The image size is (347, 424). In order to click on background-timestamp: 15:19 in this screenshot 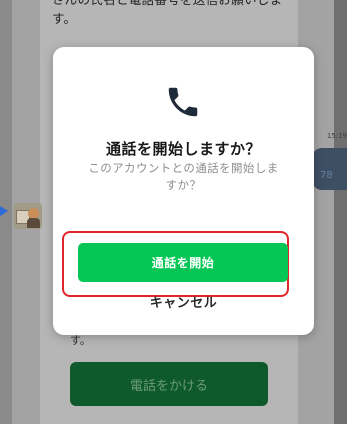, I will do `click(336, 136)`.